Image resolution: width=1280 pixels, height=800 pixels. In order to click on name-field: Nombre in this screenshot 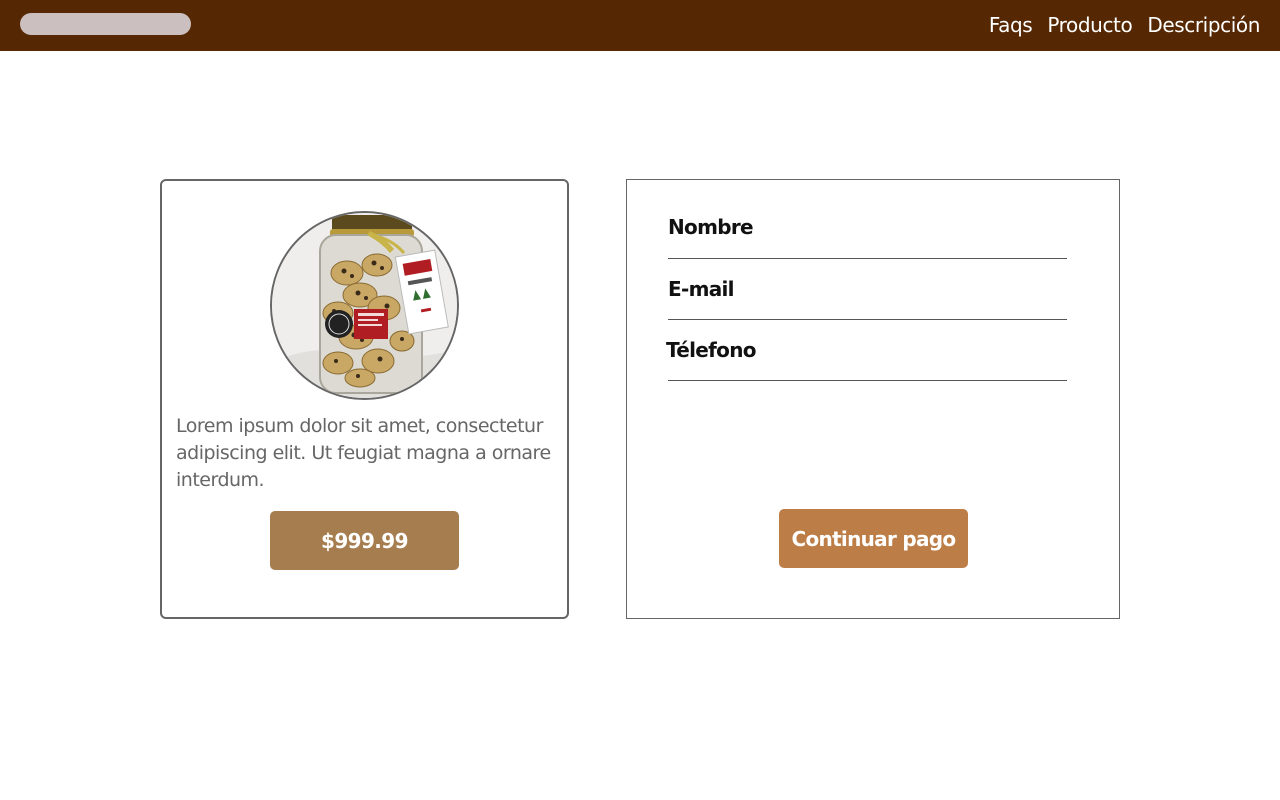, I will do `click(867, 229)`.